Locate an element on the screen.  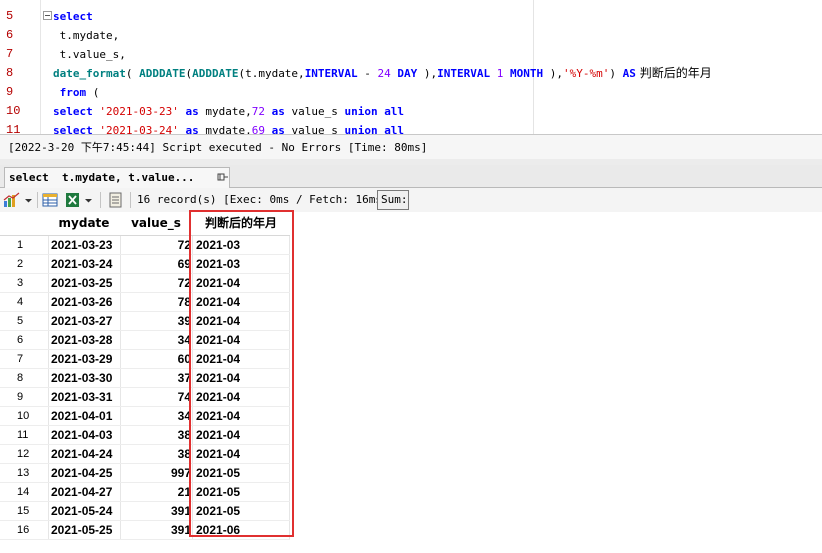
table-row: 9 2021-03-31 74 2021-04 is located at coordinates (145, 397).